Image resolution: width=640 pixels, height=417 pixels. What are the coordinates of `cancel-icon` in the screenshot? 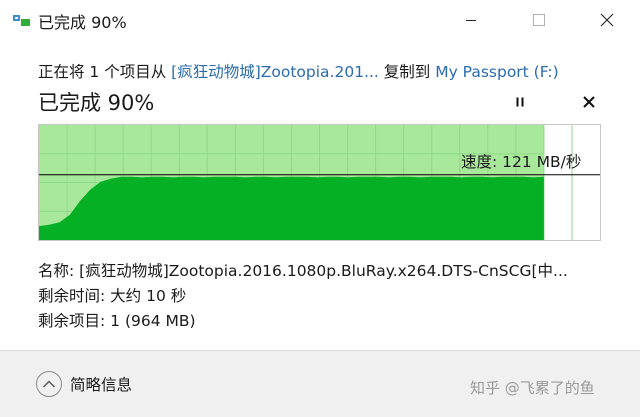 It's located at (589, 102).